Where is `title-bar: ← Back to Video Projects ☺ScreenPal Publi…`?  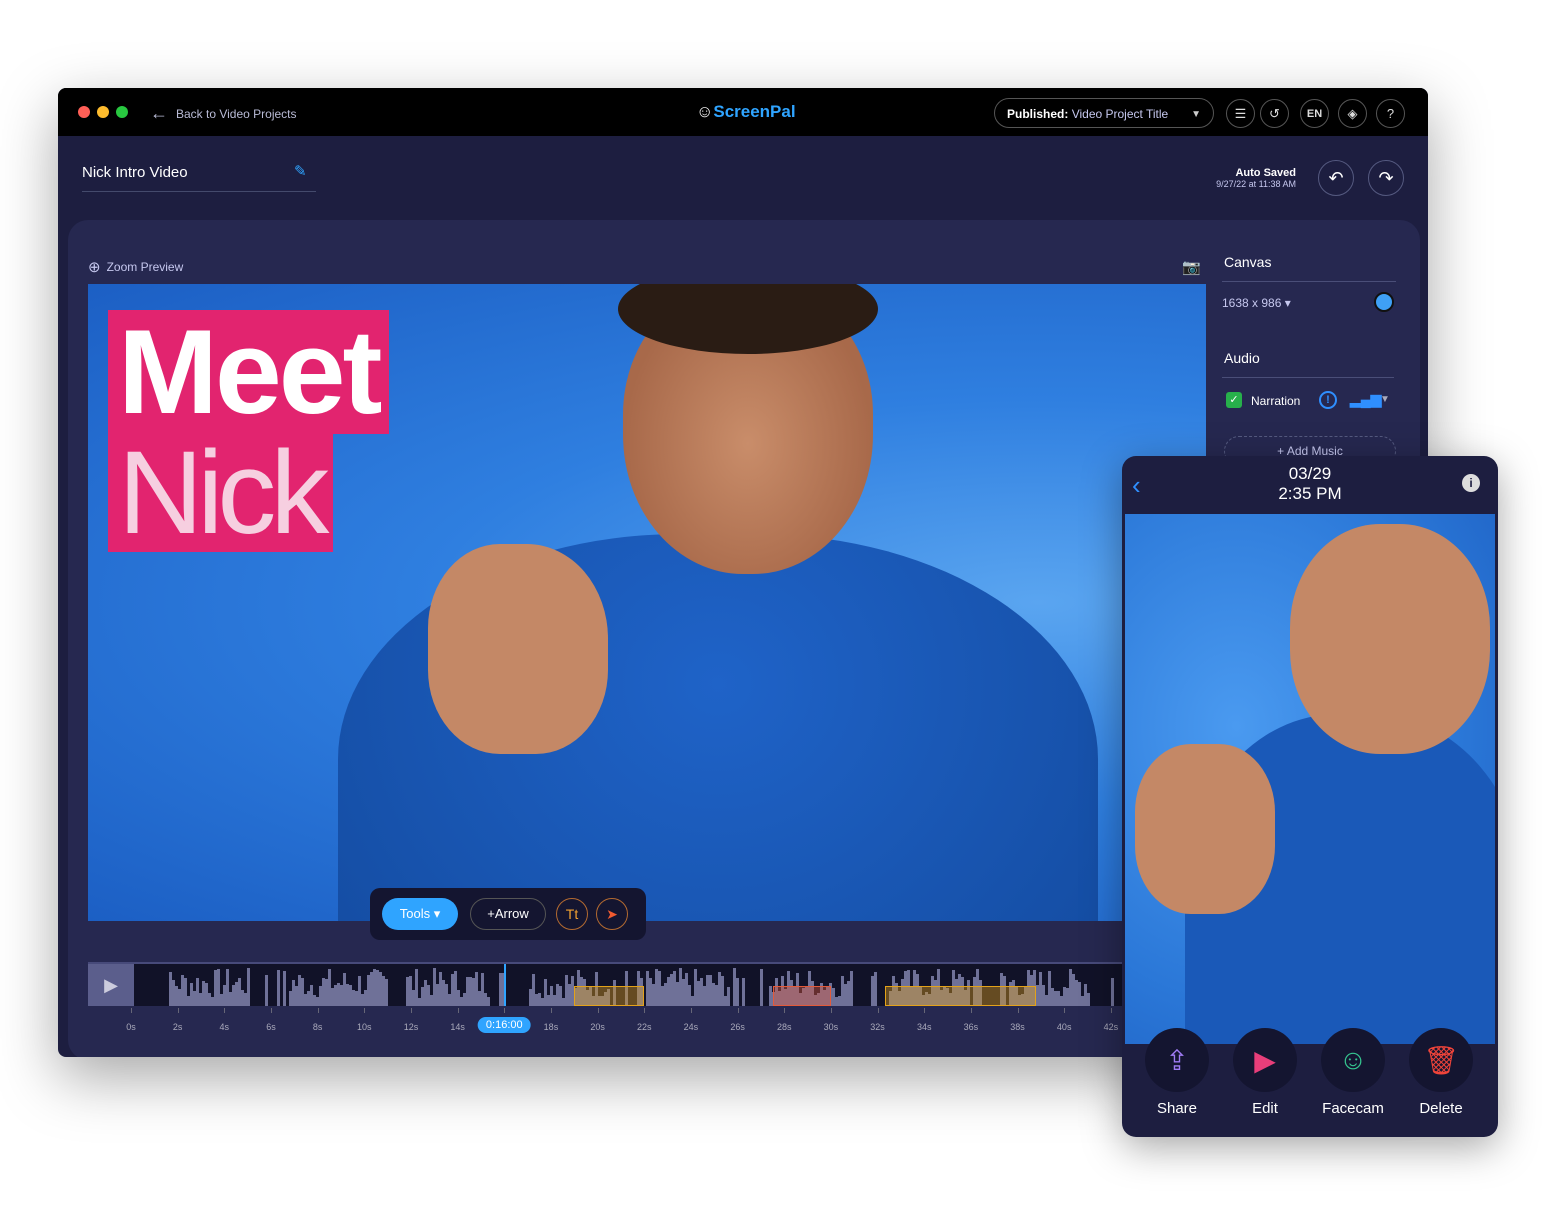 title-bar: ← Back to Video Projects ☺ScreenPal Publi… is located at coordinates (743, 112).